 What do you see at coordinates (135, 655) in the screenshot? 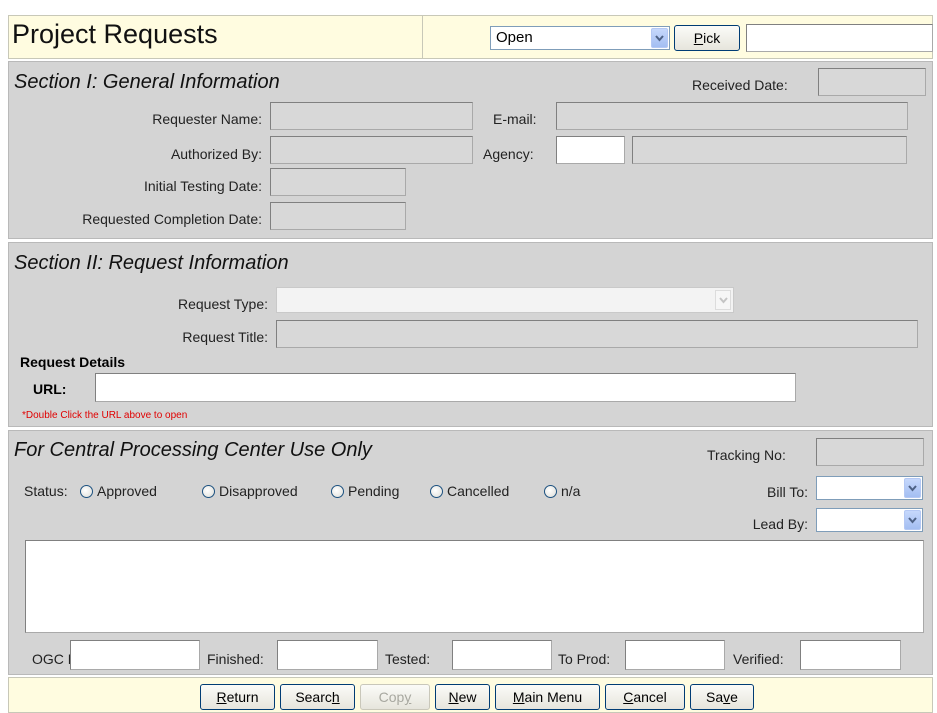
I see `ogc-dt-input` at bounding box center [135, 655].